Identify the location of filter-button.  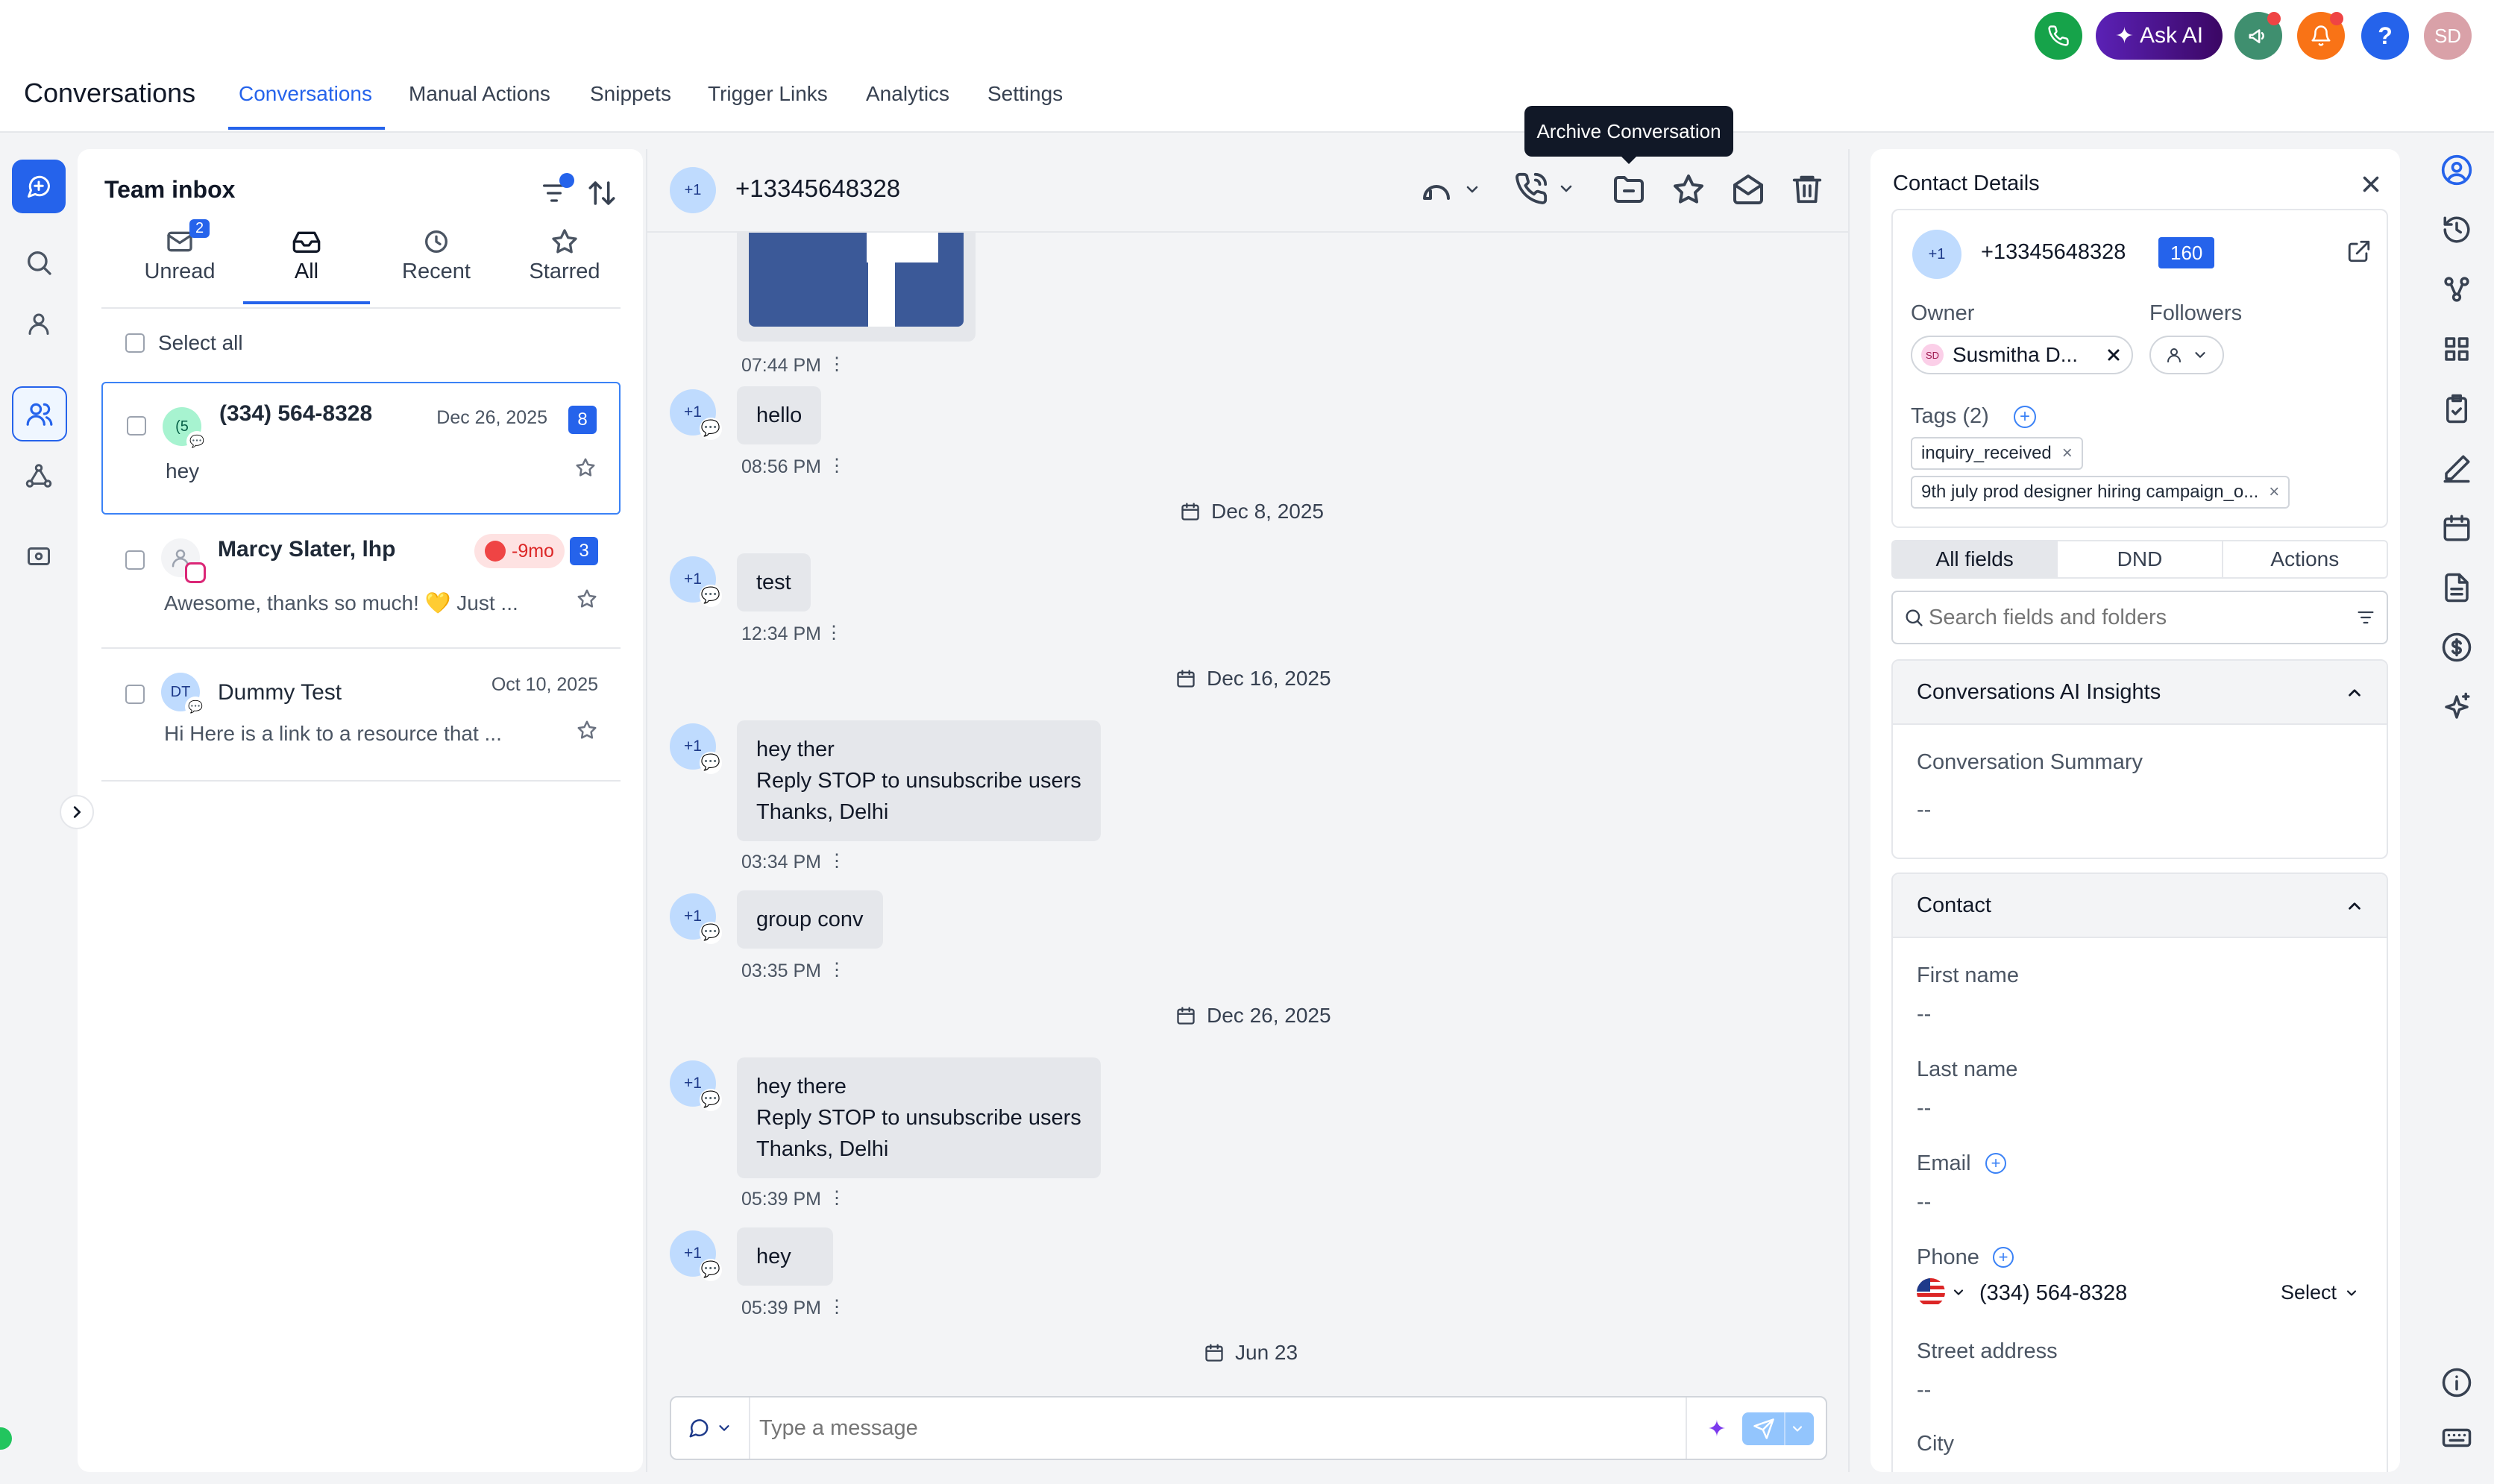
(554, 193).